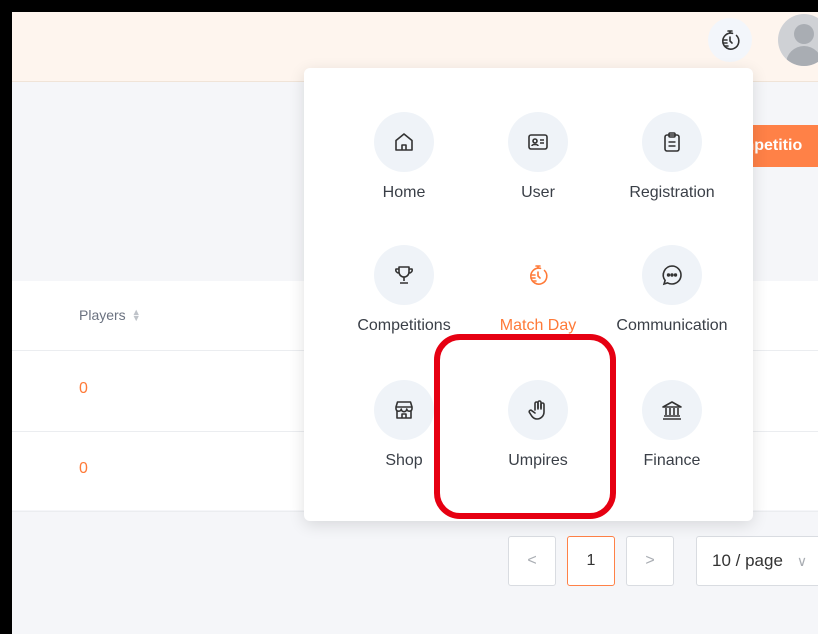 This screenshot has height=634, width=818. I want to click on chat-icon, so click(672, 275).